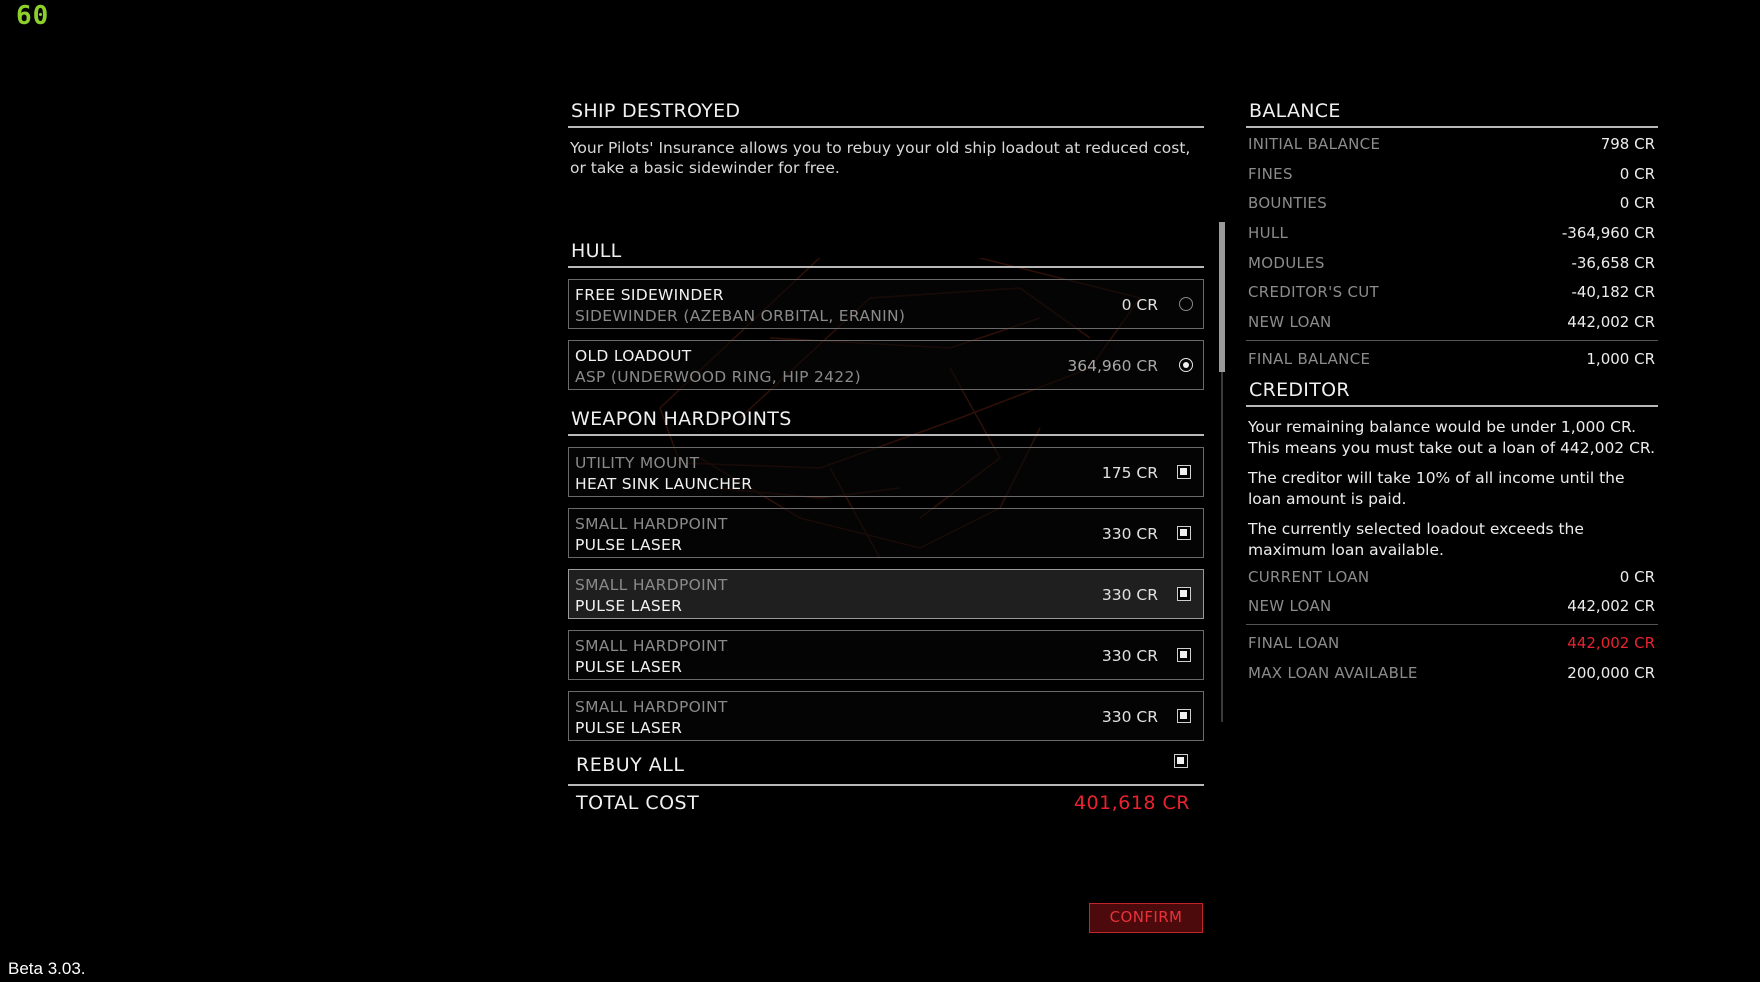  What do you see at coordinates (1222, 297) in the screenshot?
I see `list-scrollbar-thumb` at bounding box center [1222, 297].